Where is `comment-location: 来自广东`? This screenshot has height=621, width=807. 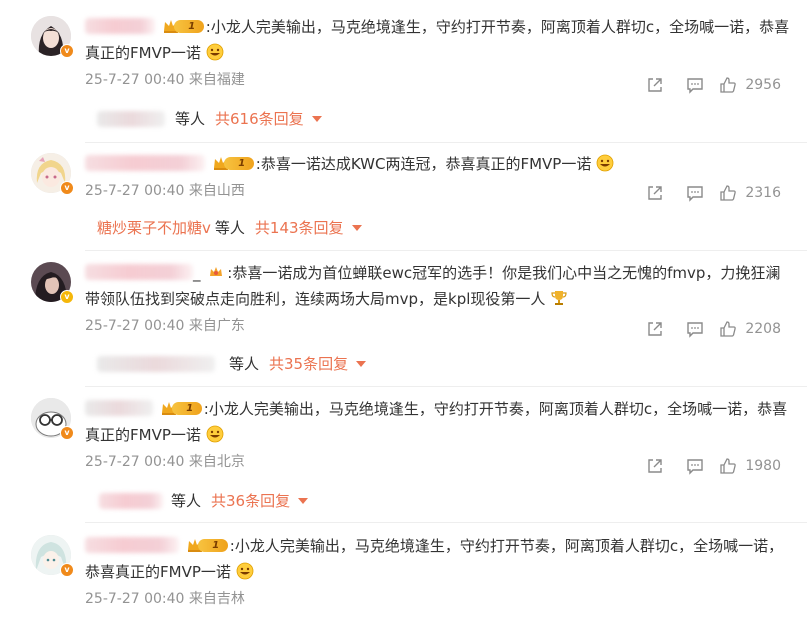 comment-location: 来自广东 is located at coordinates (216, 326).